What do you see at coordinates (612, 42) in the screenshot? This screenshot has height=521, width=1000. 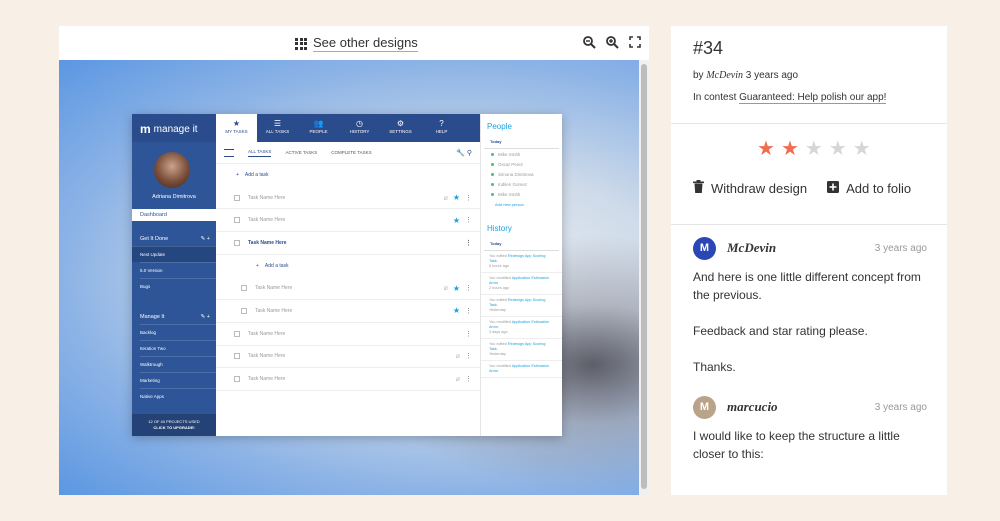 I see `zoom-in-icon` at bounding box center [612, 42].